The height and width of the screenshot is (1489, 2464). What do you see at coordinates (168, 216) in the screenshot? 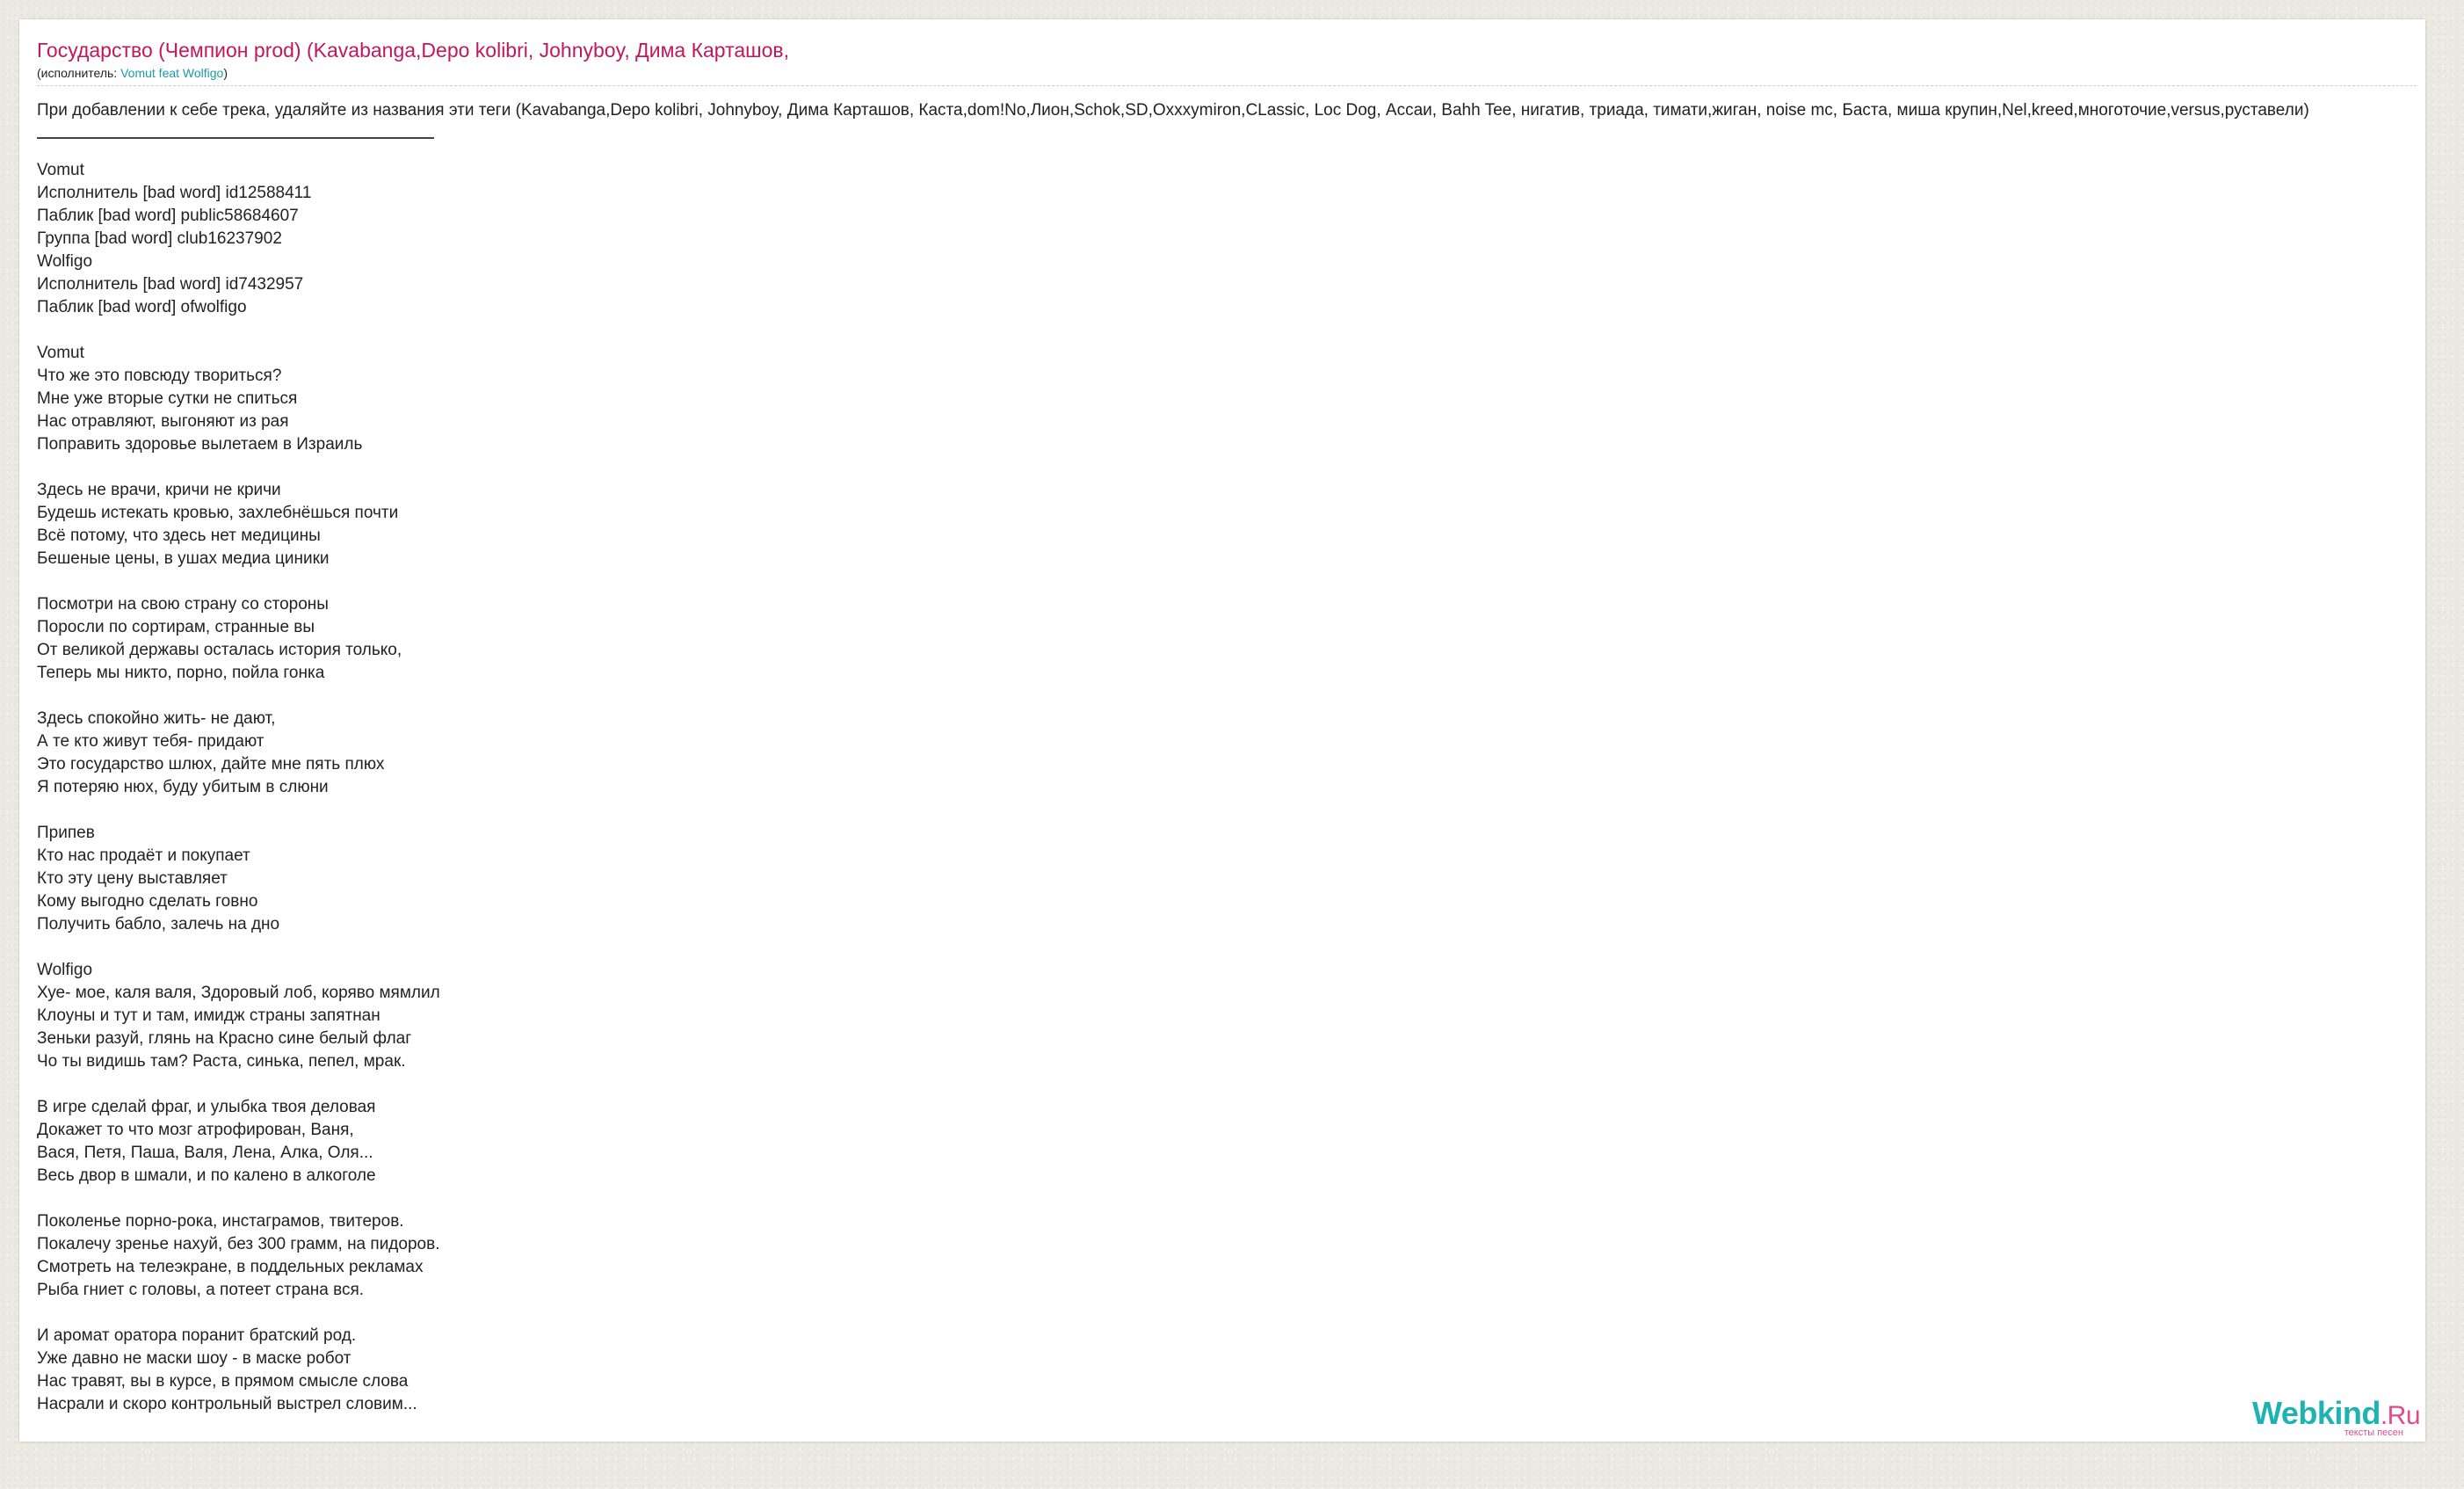
I see `lyrics-line: Паблик [bad word] public58684607` at bounding box center [168, 216].